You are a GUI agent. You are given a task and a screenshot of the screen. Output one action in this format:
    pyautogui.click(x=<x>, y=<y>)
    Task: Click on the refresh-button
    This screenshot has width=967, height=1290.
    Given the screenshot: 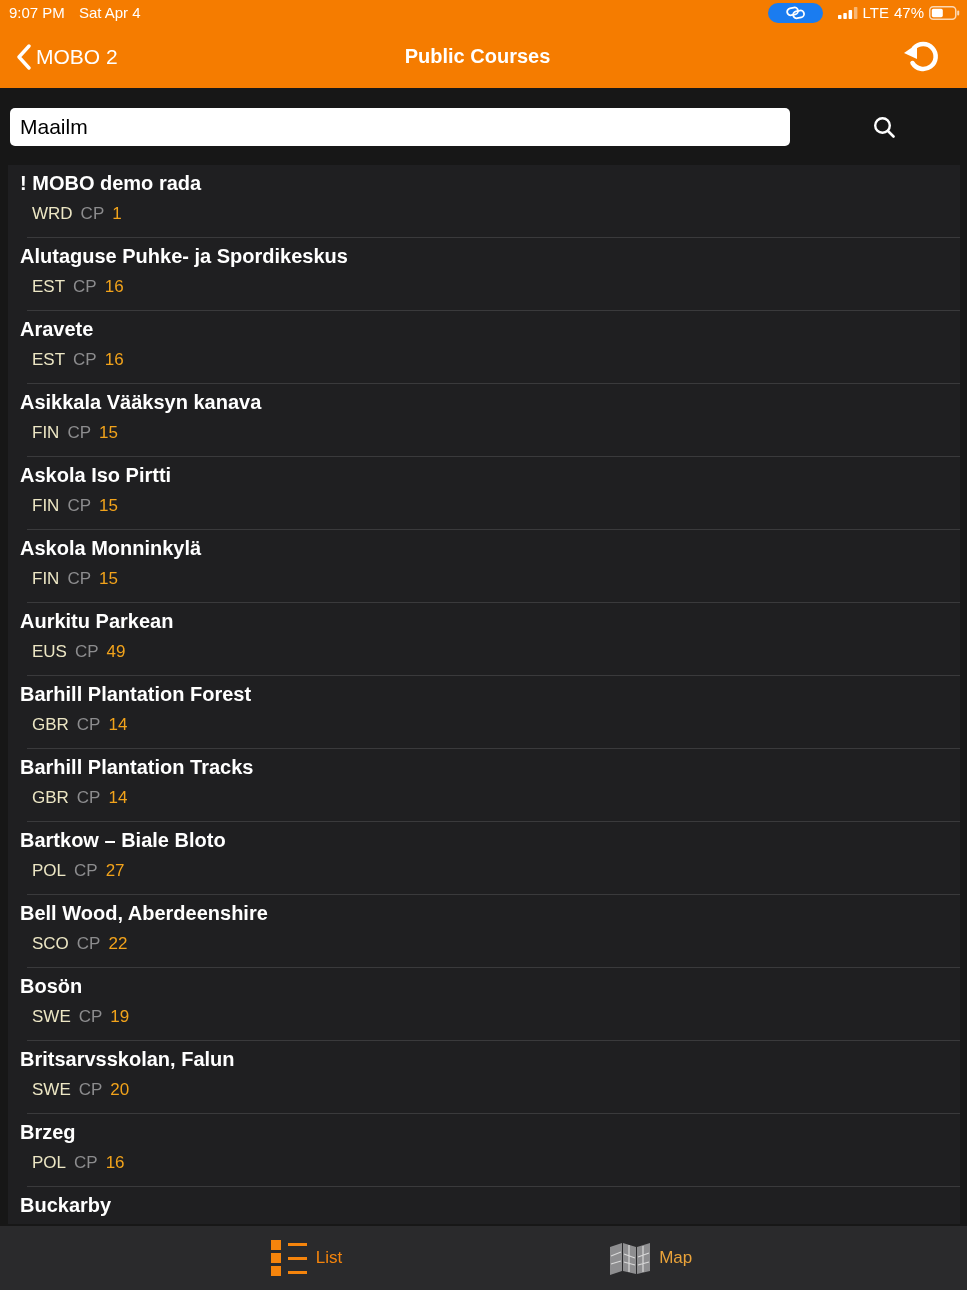 What is the action you would take?
    pyautogui.click(x=922, y=56)
    